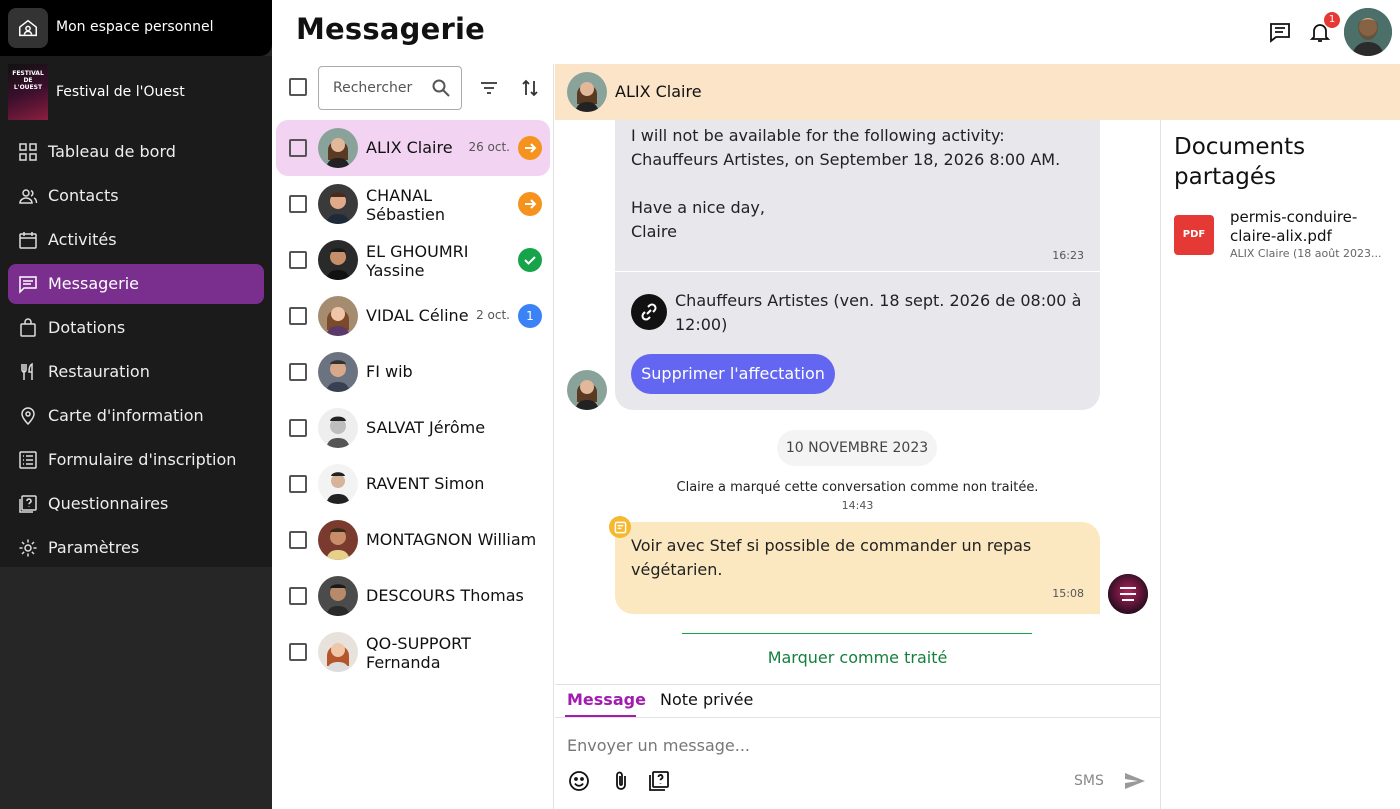 The height and width of the screenshot is (809, 1400). What do you see at coordinates (417, 315) in the screenshot?
I see `contact-name: VIDAL Céline` at bounding box center [417, 315].